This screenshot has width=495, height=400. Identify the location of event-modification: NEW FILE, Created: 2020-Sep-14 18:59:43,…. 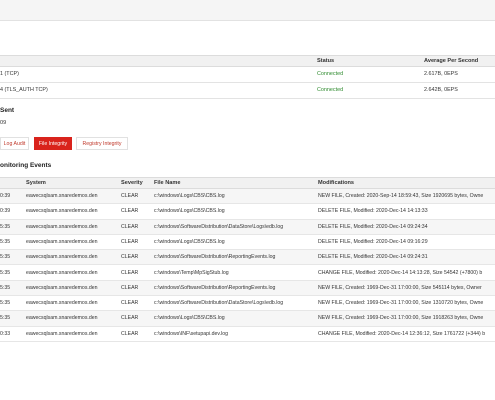
(401, 196).